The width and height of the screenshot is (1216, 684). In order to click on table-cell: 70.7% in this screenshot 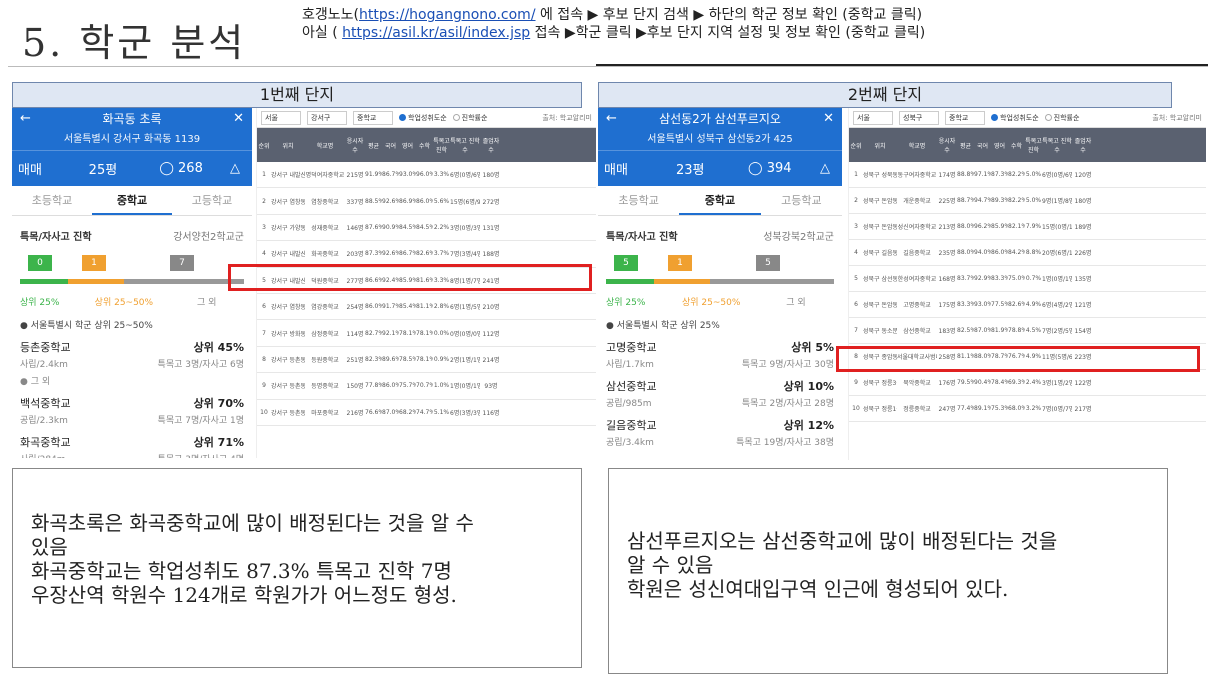, I will do `click(424, 386)`.